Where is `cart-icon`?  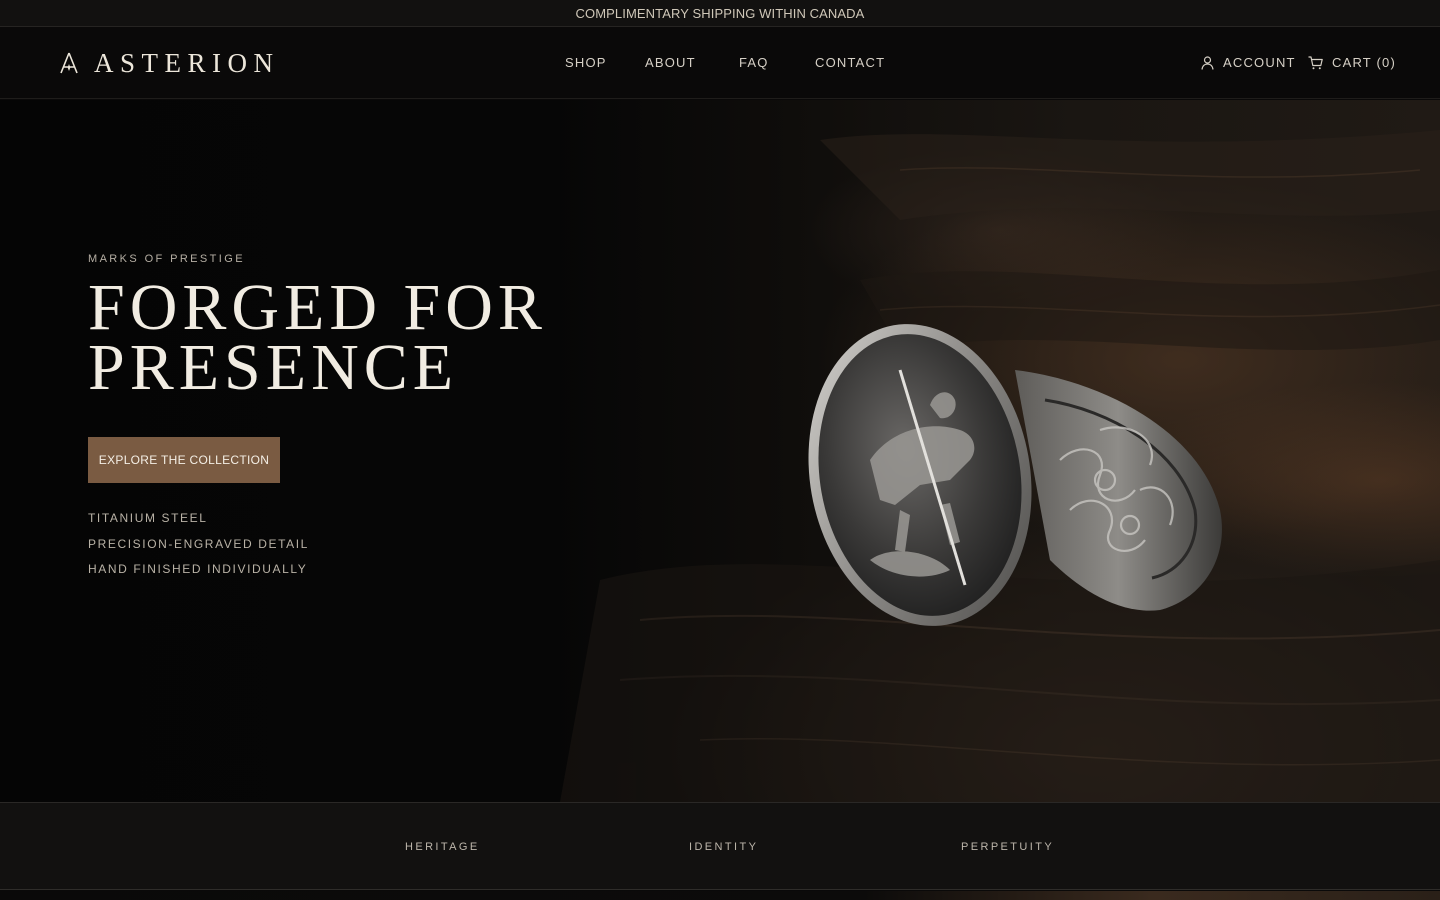
cart-icon is located at coordinates (1315, 63).